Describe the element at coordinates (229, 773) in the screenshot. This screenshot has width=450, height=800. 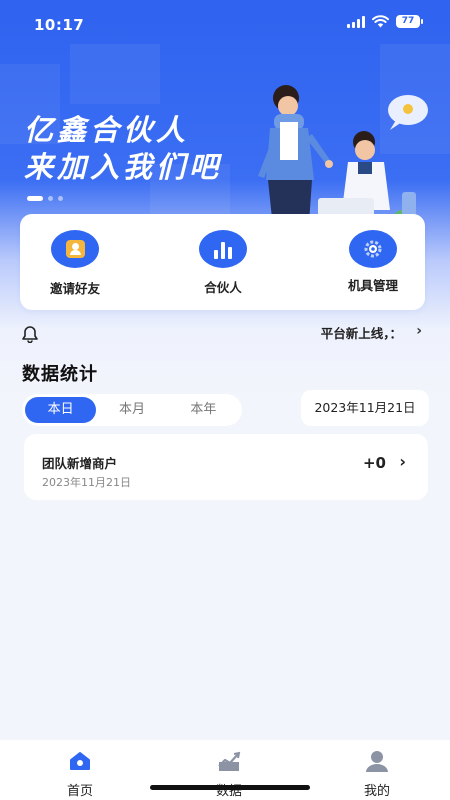
I see `tabbar-item-data: 数据` at that location.